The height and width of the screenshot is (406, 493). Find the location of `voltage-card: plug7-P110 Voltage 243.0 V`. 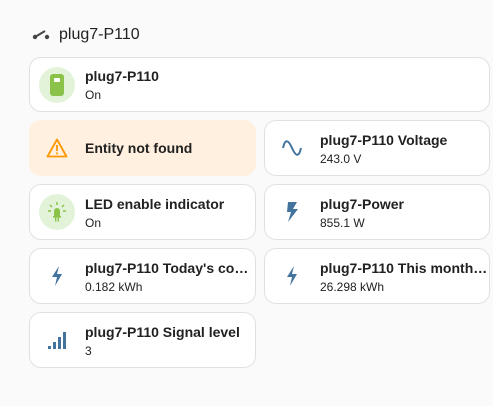

voltage-card: plug7-P110 Voltage 243.0 V is located at coordinates (377, 148).